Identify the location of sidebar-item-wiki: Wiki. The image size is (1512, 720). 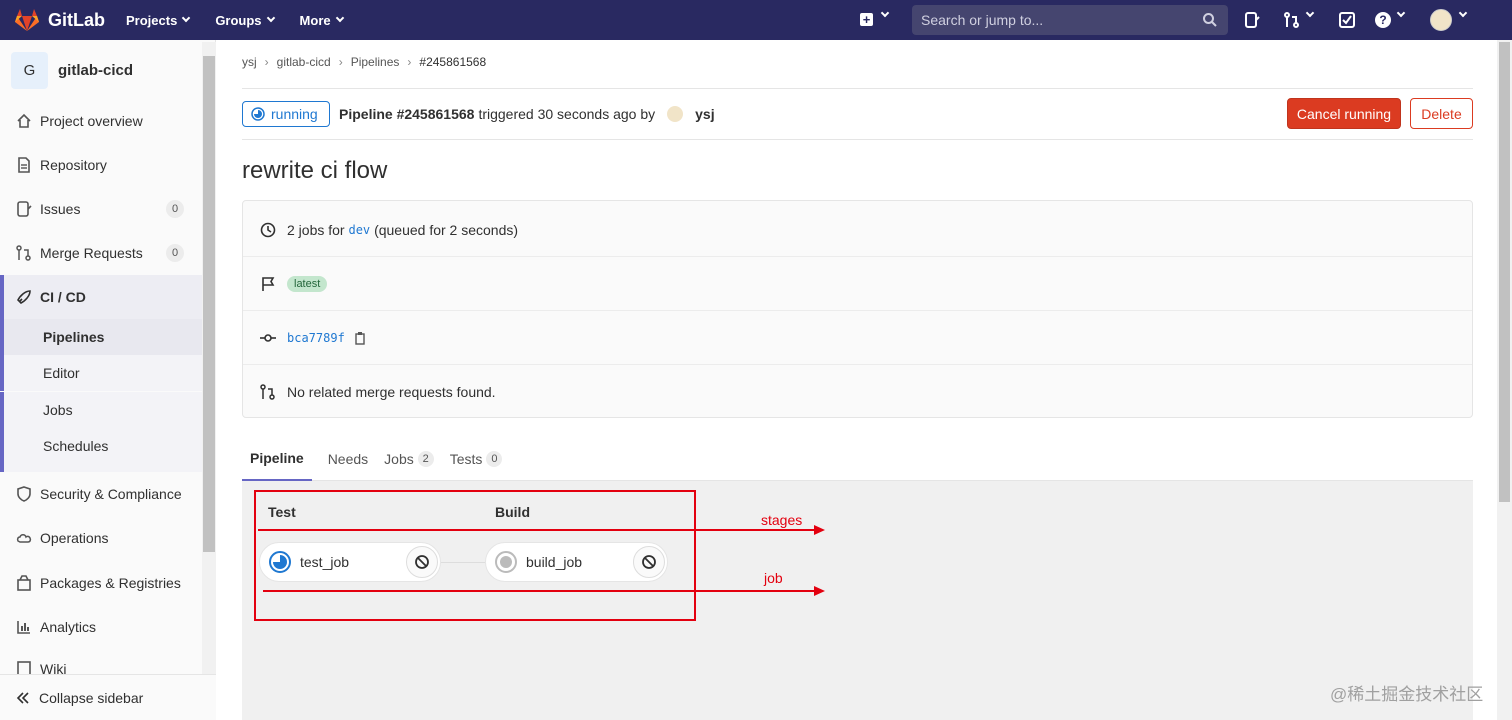
(101, 661).